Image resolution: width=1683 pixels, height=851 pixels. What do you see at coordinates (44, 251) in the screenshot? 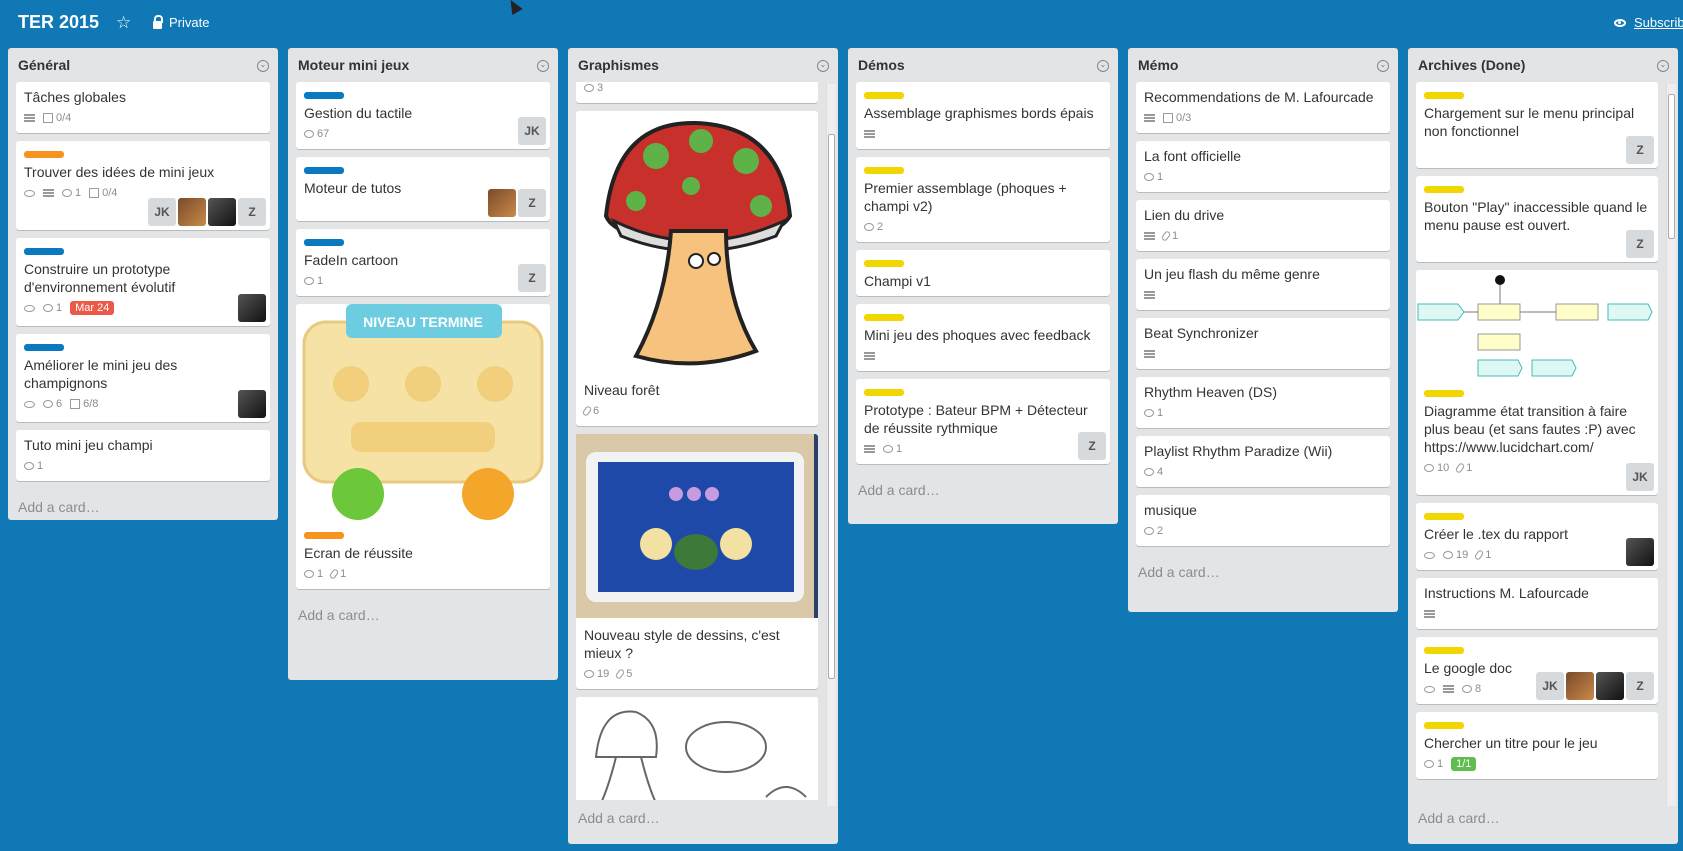
I see `card-label-blue` at bounding box center [44, 251].